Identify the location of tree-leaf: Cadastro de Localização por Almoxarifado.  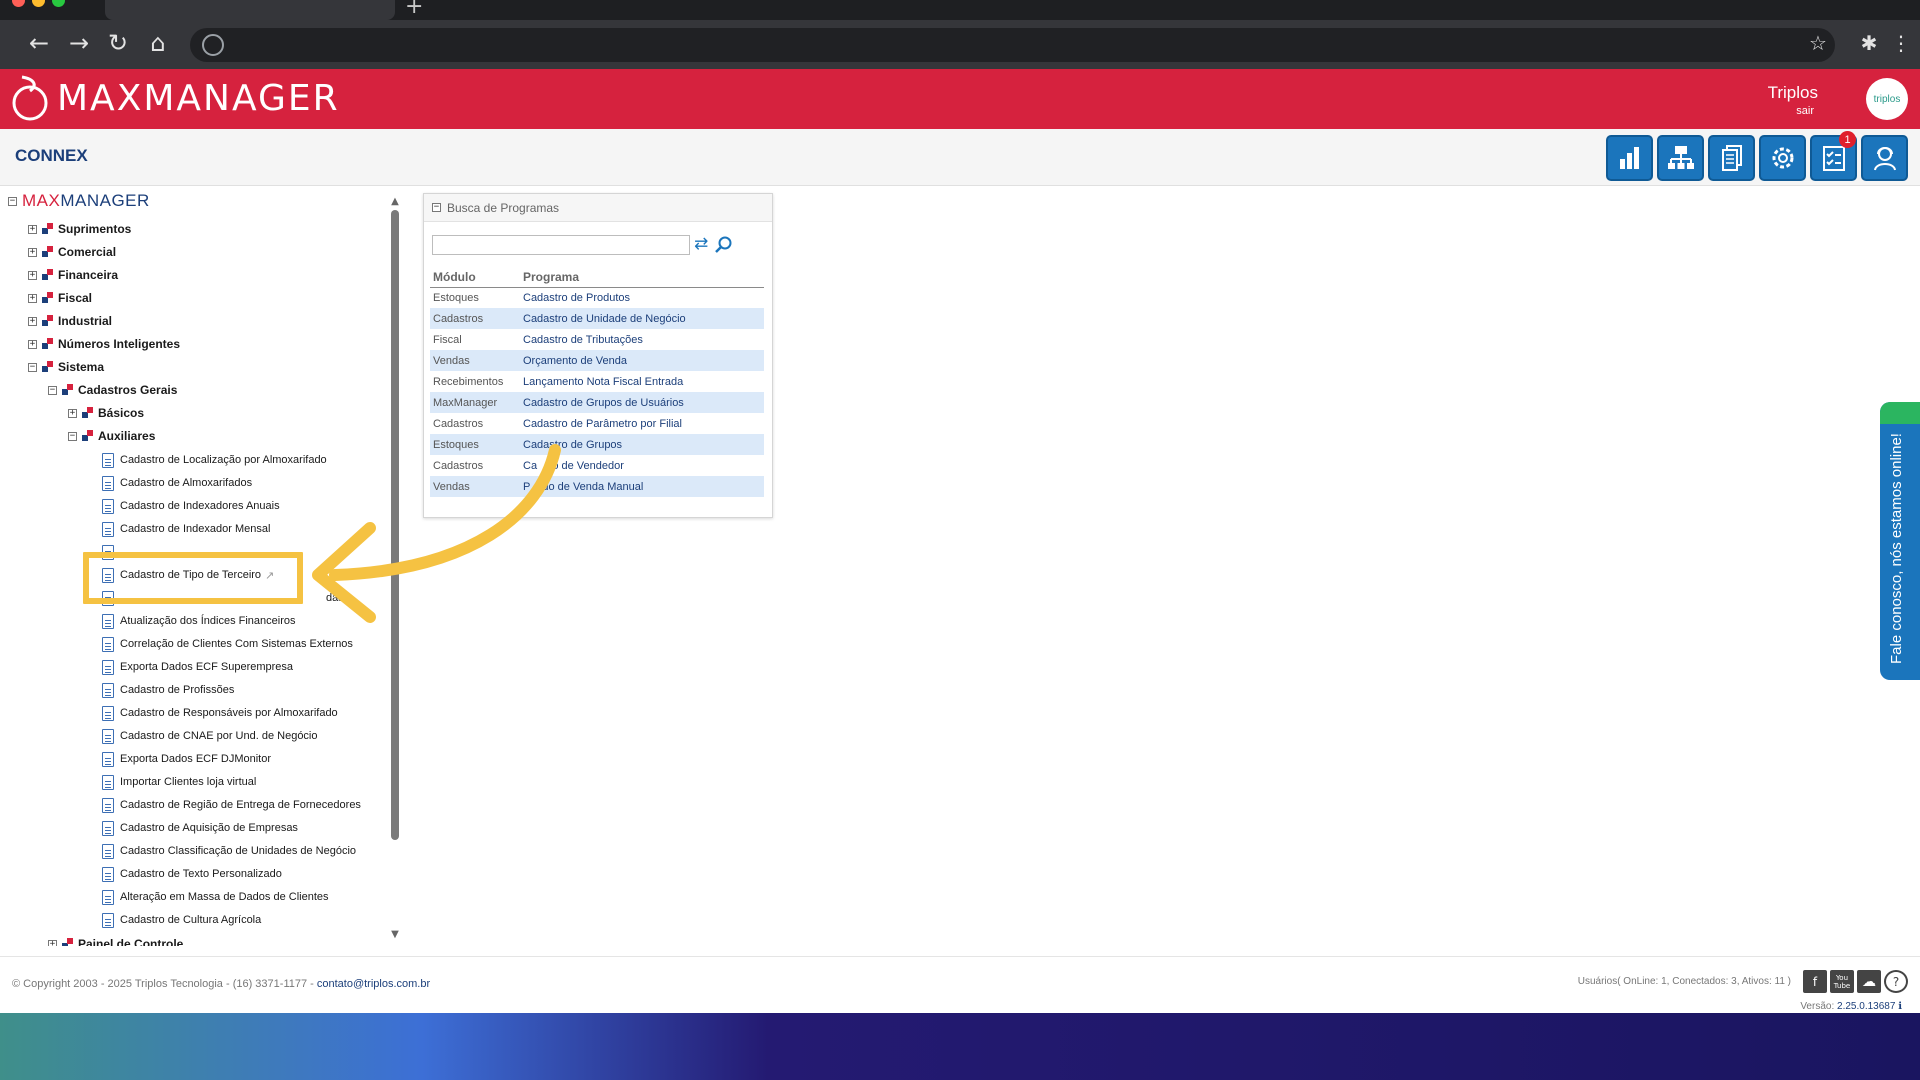
(214, 460).